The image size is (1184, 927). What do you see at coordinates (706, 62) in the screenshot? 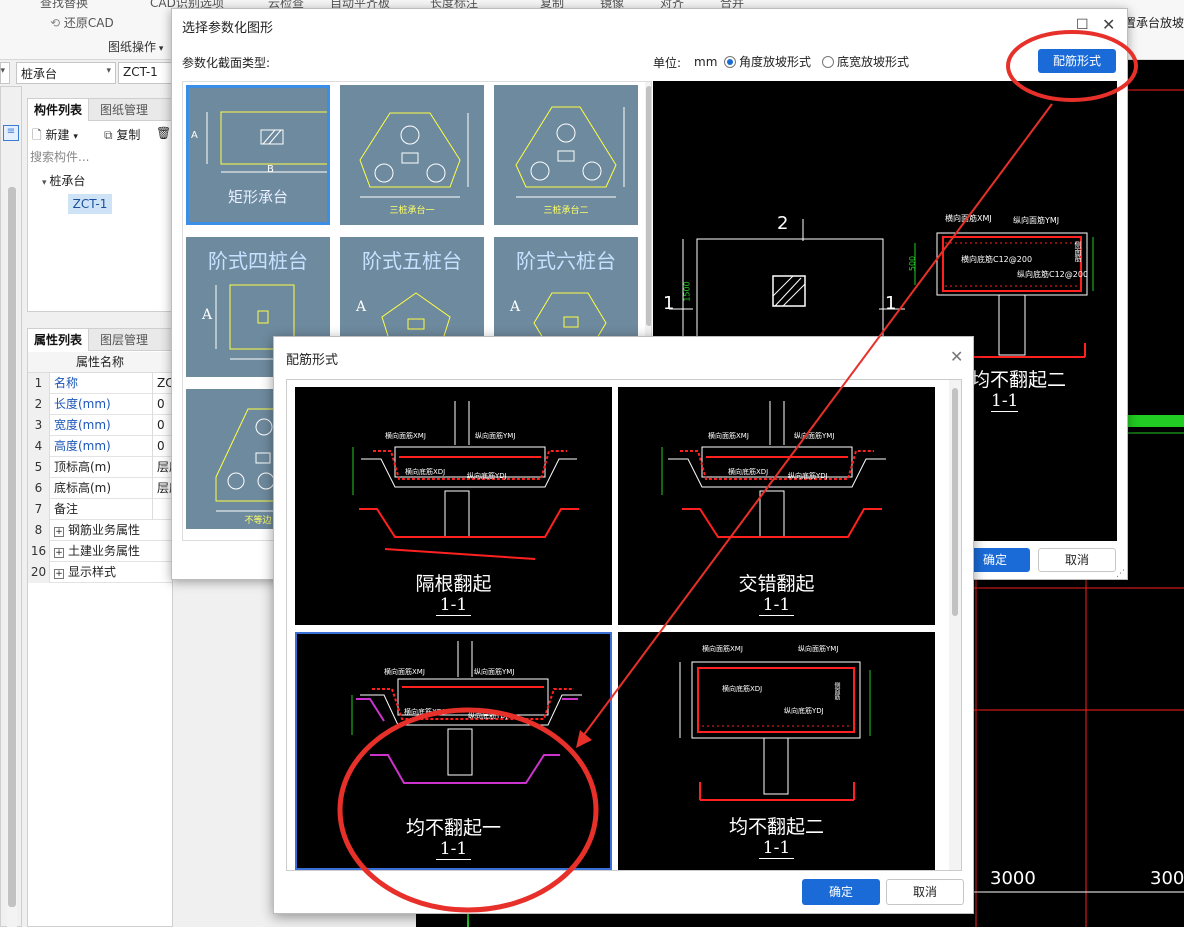
I see `unit-value: mm` at bounding box center [706, 62].